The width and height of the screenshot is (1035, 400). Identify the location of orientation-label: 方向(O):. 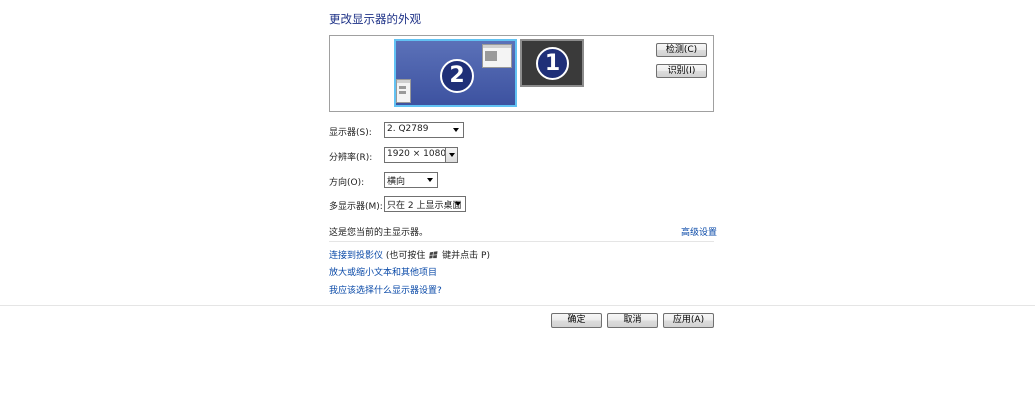
(347, 183).